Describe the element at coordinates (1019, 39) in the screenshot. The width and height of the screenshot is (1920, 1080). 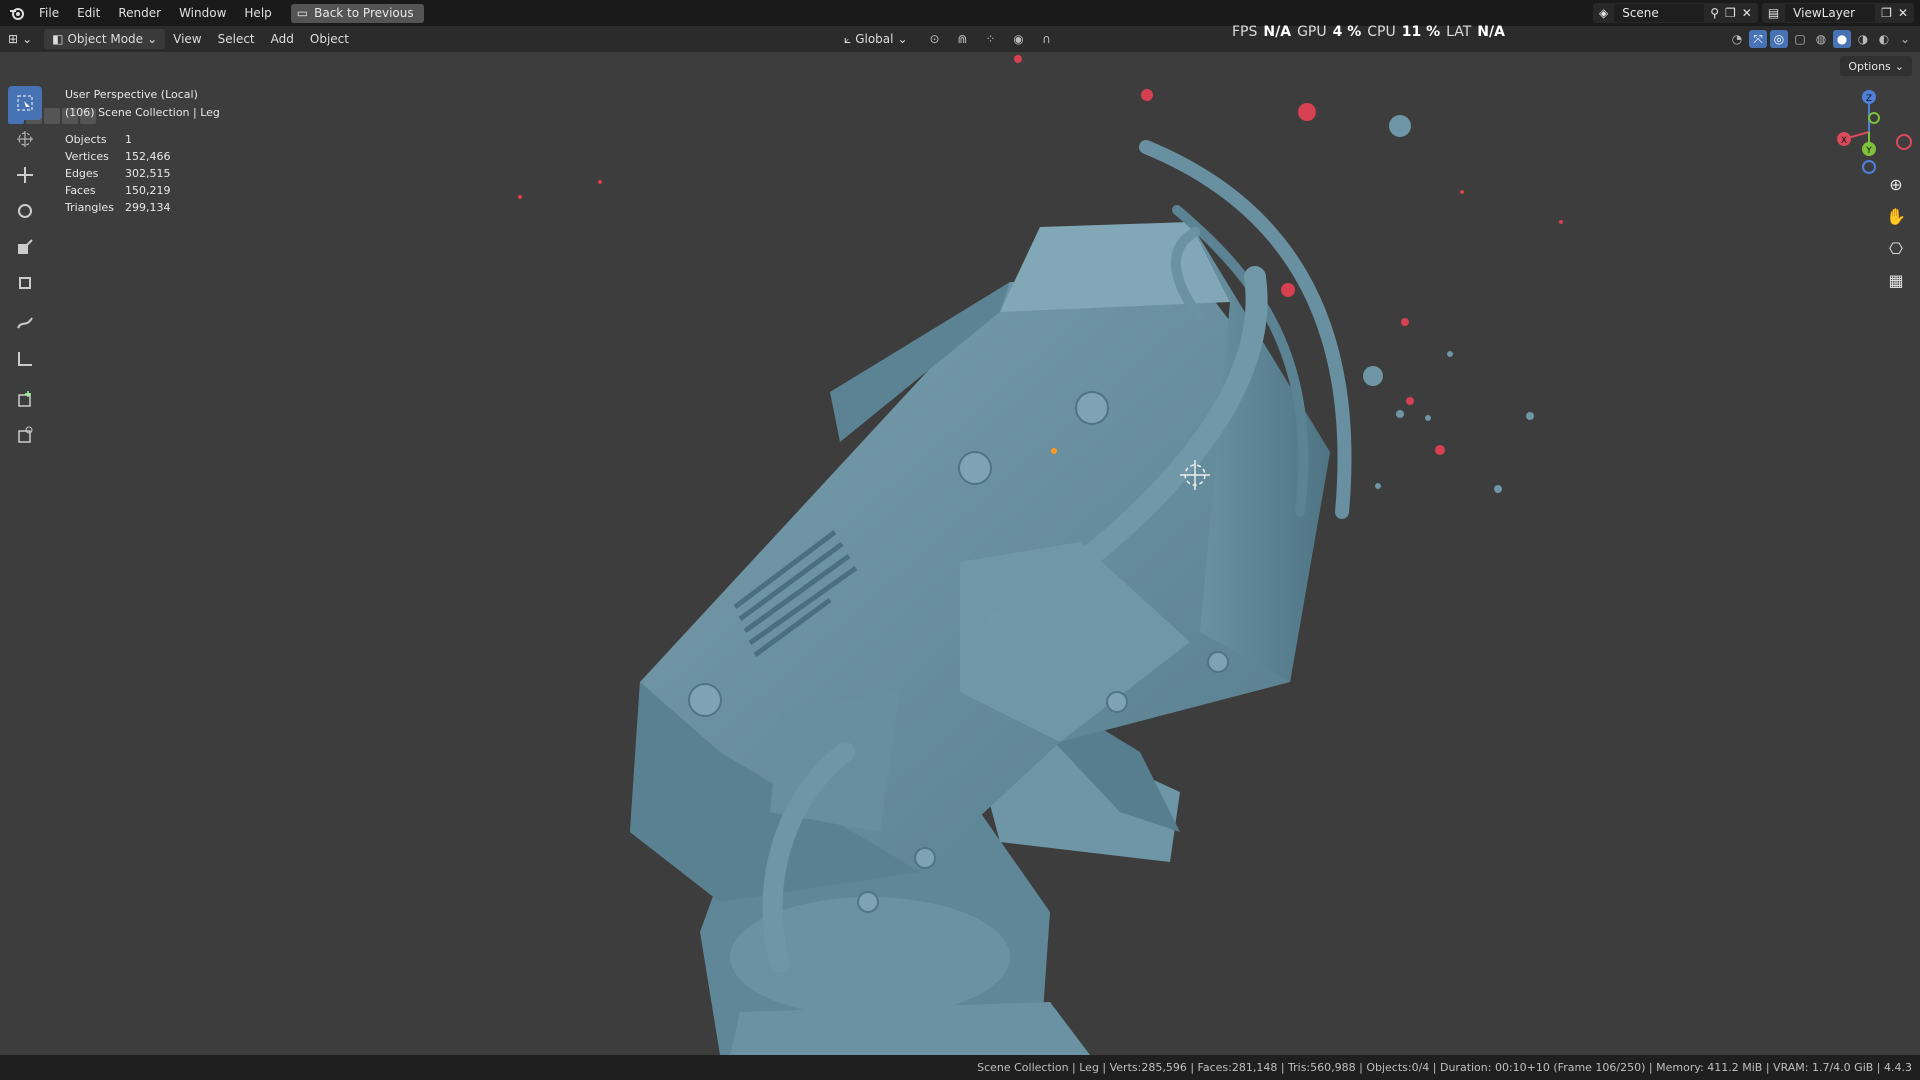
I see `proportional-edit-icon: ◉` at that location.